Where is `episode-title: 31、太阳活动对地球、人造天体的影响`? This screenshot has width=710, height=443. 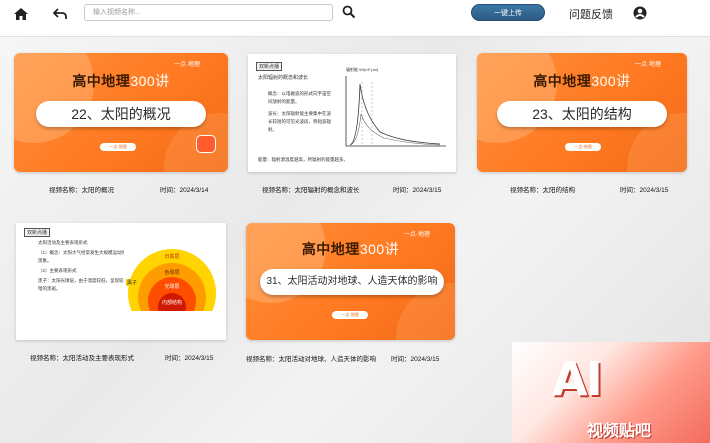
episode-title: 31、太阳活动对地球、人造天体的影响 is located at coordinates (352, 282).